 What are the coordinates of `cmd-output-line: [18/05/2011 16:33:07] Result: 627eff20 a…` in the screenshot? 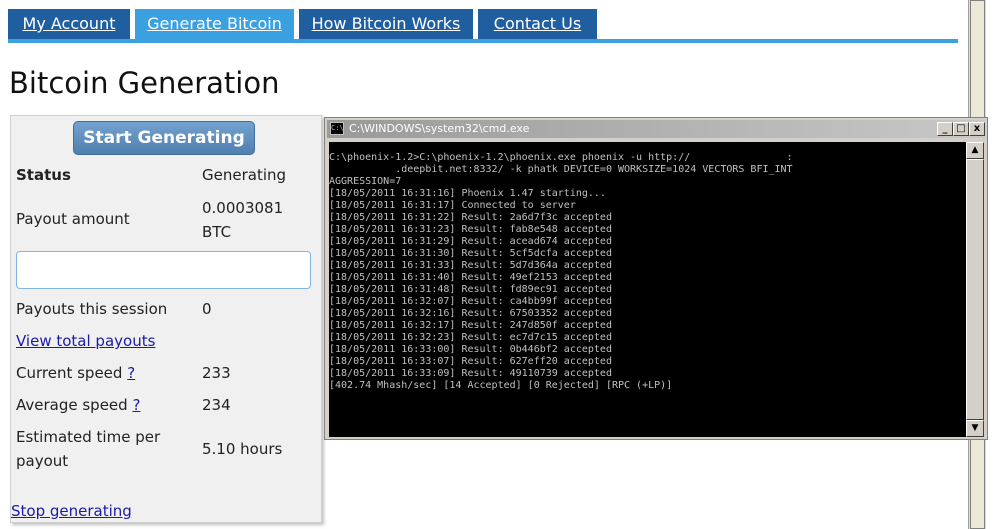 It's located at (470, 361).